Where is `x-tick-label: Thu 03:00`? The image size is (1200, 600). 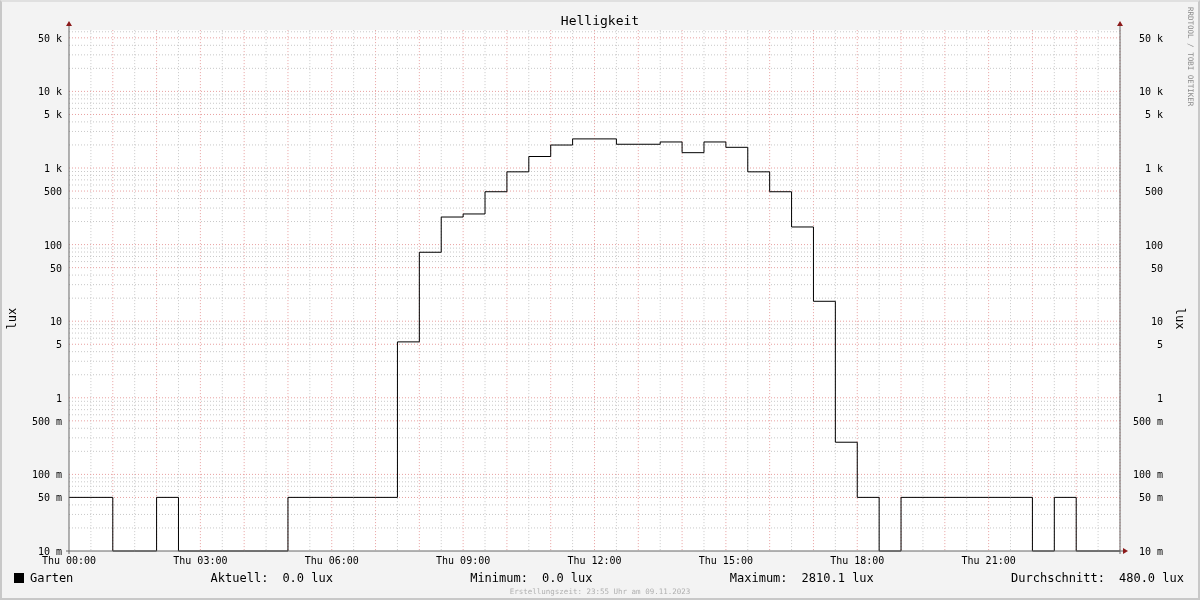
x-tick-label: Thu 03:00 is located at coordinates (200, 560).